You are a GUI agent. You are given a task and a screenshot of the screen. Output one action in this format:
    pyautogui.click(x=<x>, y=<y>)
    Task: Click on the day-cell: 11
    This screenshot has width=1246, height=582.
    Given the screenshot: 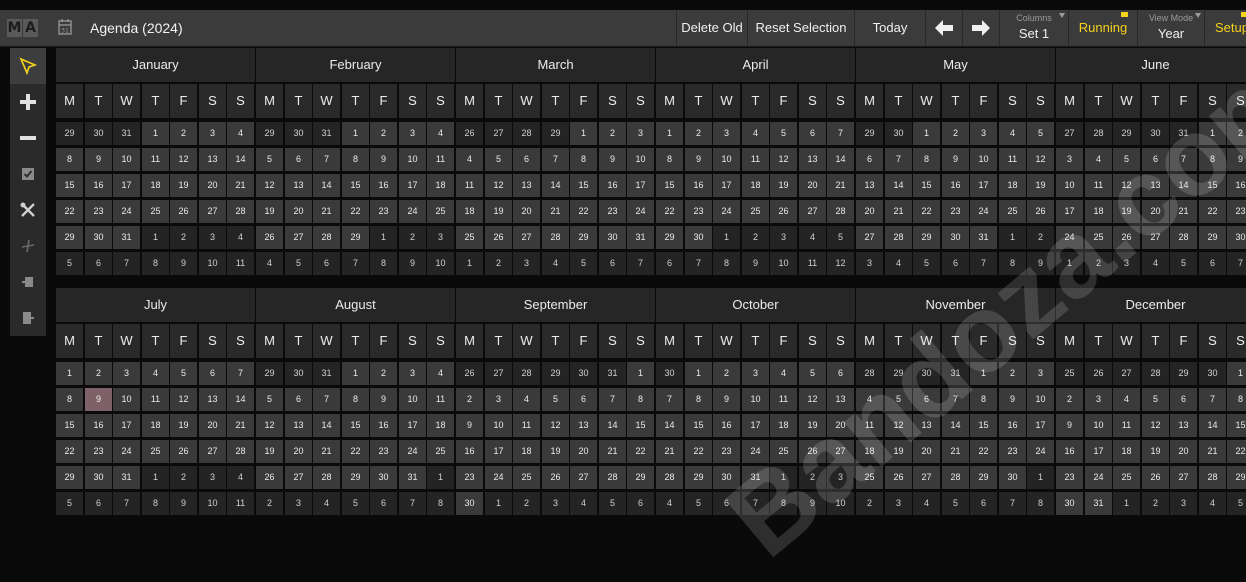 What is the action you would take?
    pyautogui.click(x=155, y=159)
    